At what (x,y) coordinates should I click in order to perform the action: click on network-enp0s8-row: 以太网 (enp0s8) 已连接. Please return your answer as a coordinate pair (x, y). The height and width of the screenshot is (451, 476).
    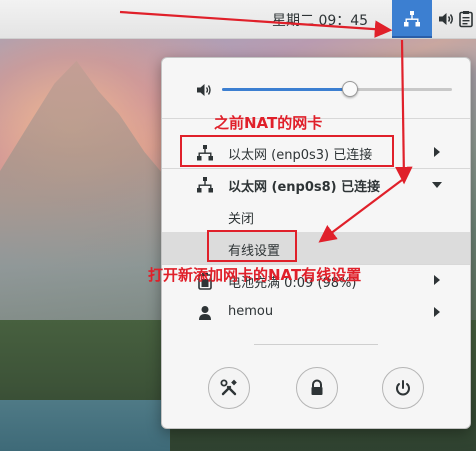
    Looking at the image, I should click on (316, 185).